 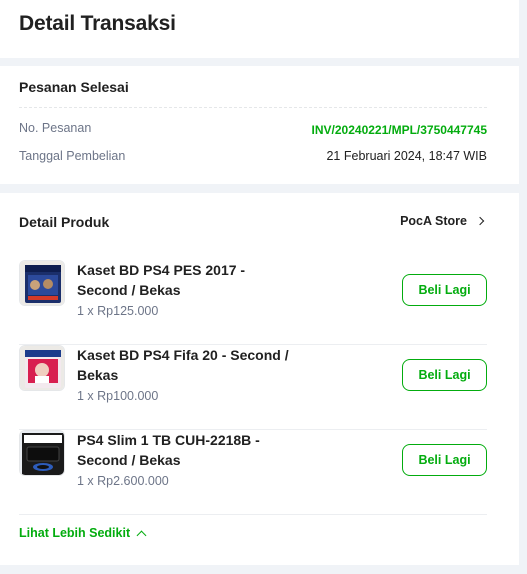 I want to click on product-section-title: Detail Produk, so click(x=64, y=222).